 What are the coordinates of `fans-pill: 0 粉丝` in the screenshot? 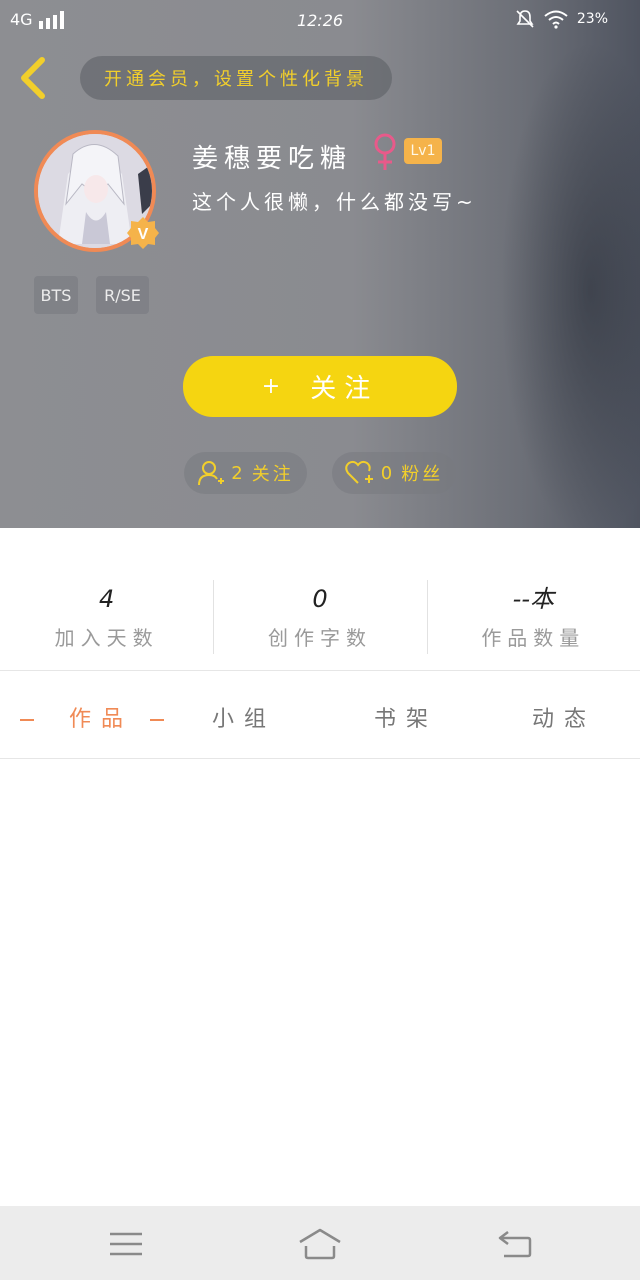 It's located at (394, 473).